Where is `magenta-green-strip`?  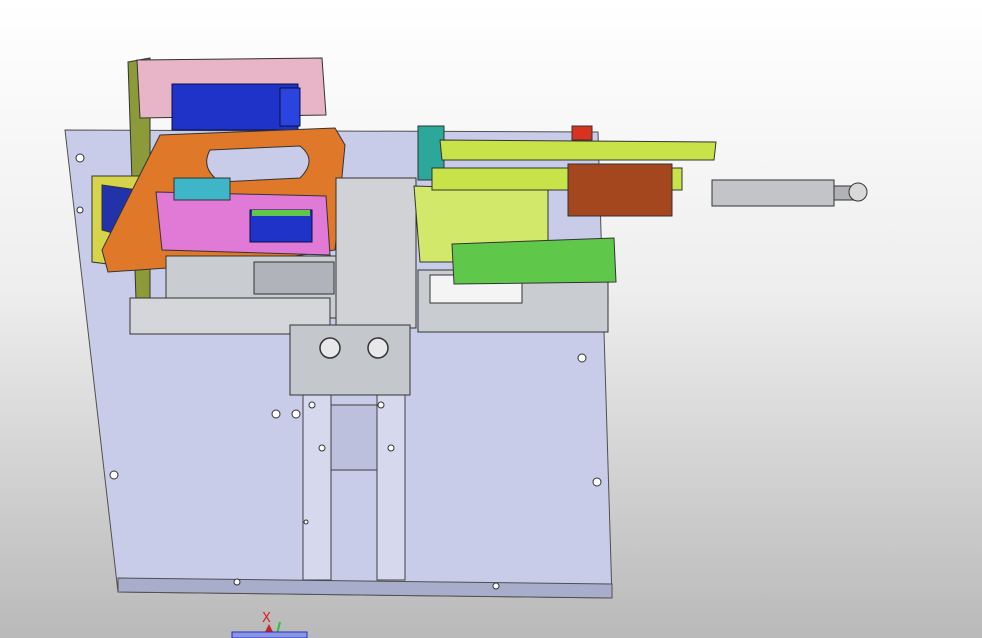
magenta-green-strip is located at coordinates (281, 213).